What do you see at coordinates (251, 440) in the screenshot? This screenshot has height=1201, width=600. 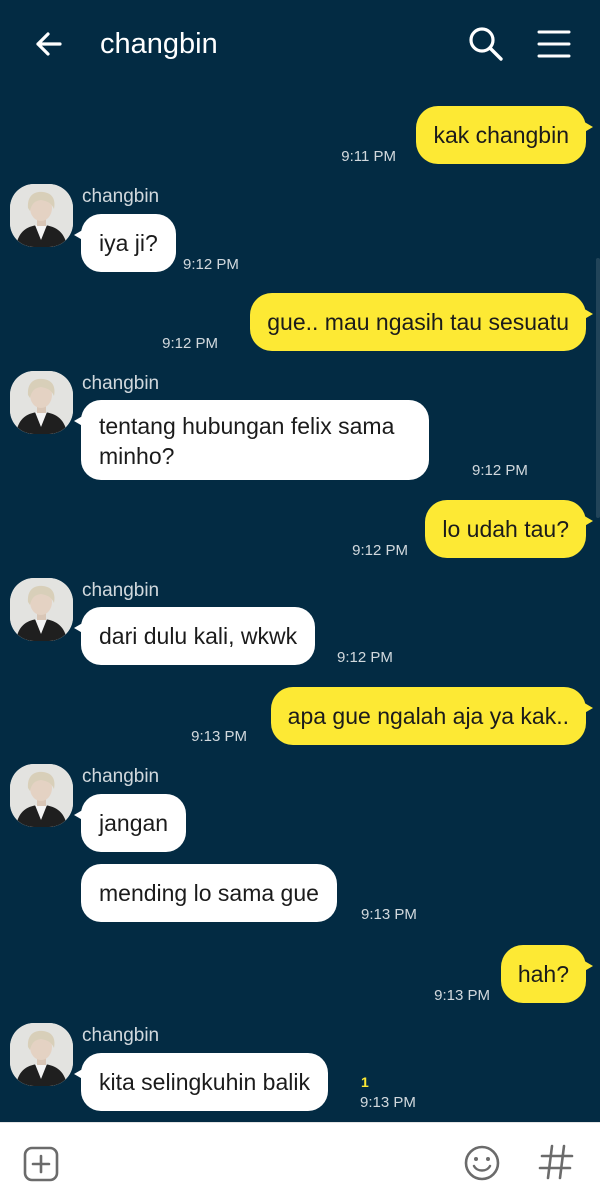 I see `incoming-message-bubble: tentang hubungan felix sama minho?` at bounding box center [251, 440].